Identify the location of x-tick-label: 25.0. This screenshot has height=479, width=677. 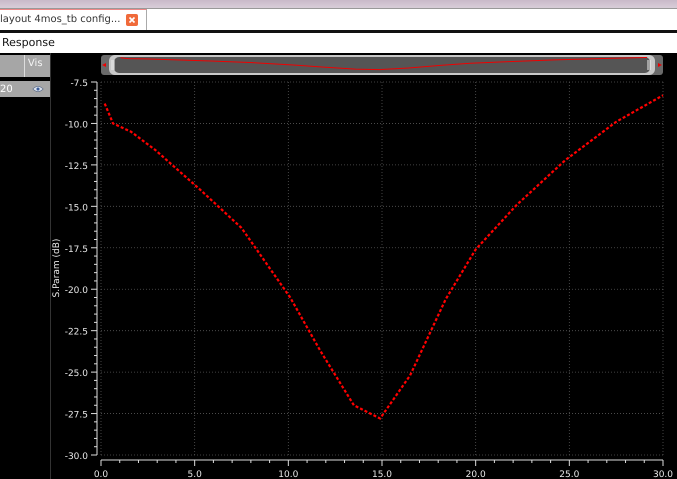
(569, 474).